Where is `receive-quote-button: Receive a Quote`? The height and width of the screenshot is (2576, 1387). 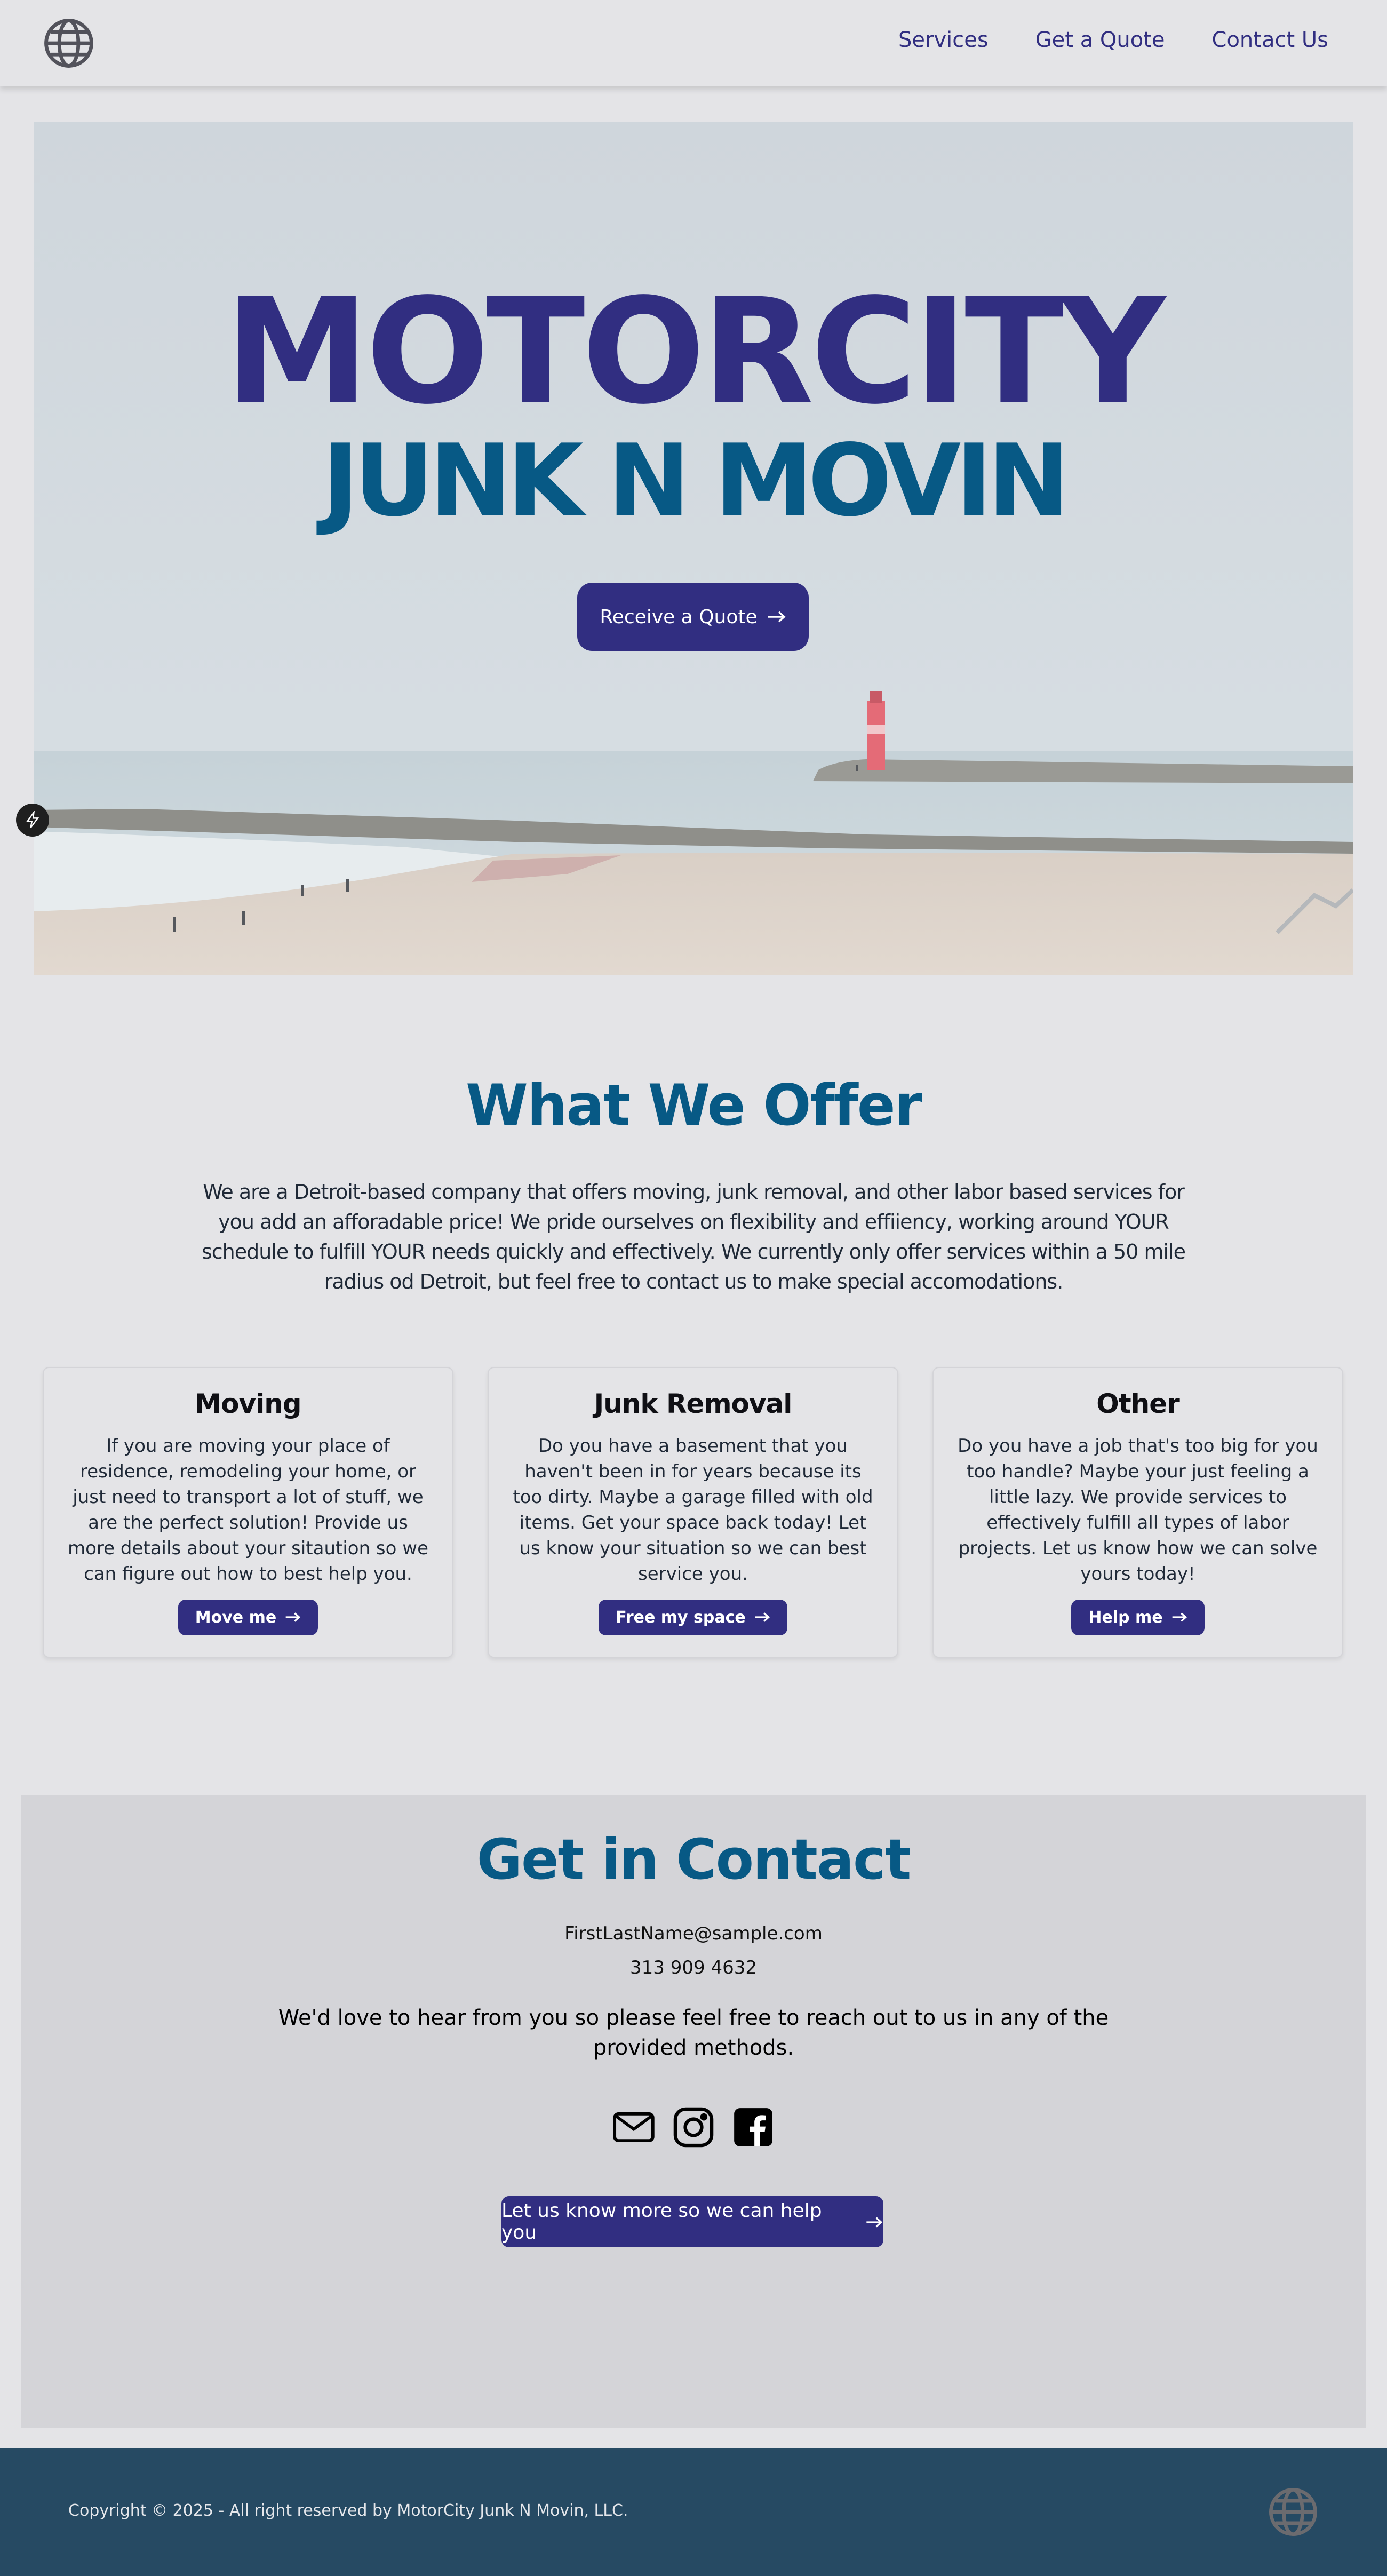 receive-quote-button: Receive a Quote is located at coordinates (693, 617).